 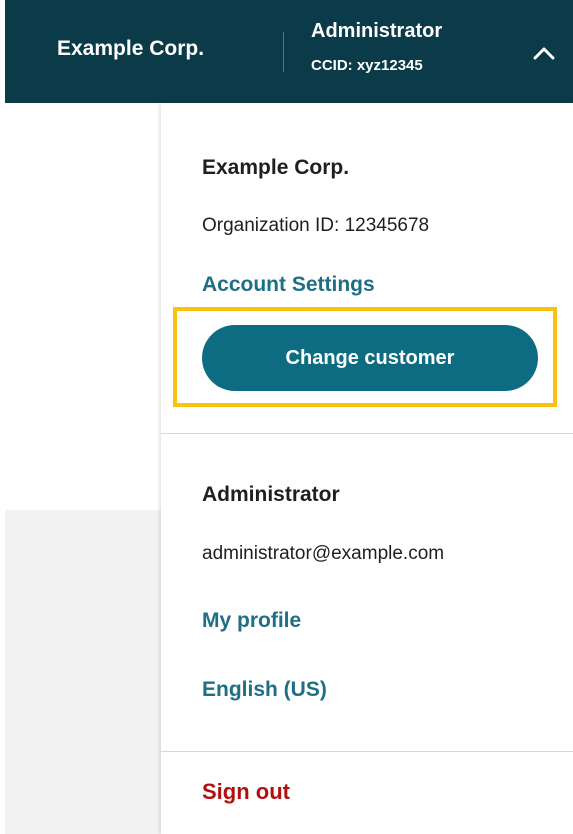 I want to click on account-settings-link: Account Settings, so click(x=288, y=285).